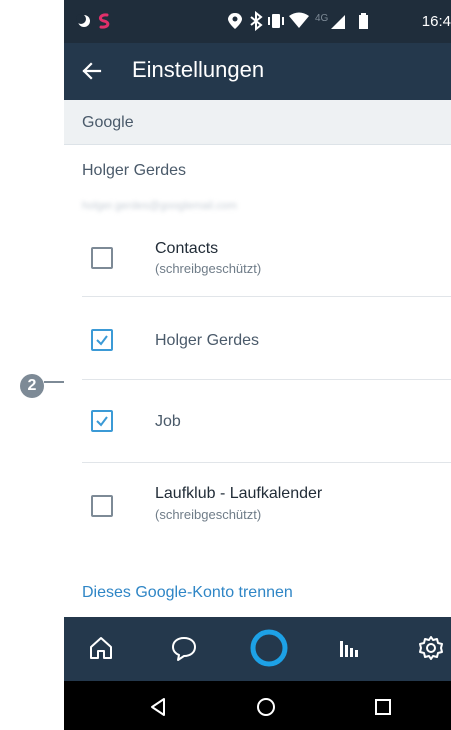 The image size is (451, 730). I want to click on app-bar: Einstellungen, so click(257, 71).